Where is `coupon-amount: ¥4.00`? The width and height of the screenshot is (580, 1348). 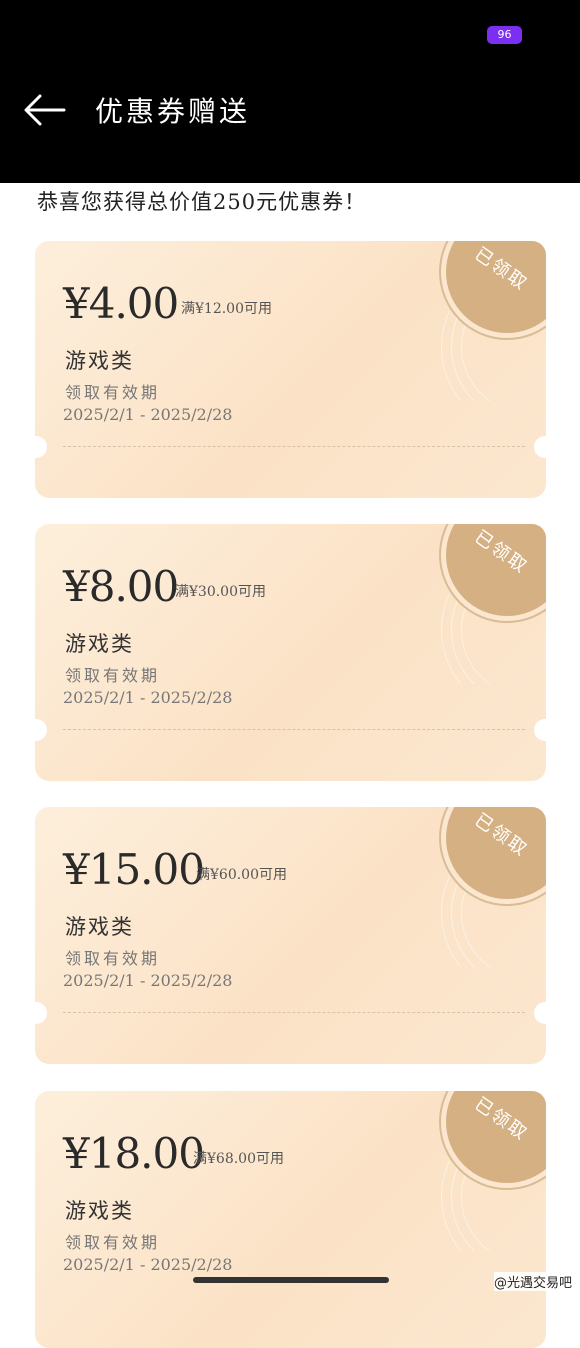 coupon-amount: ¥4.00 is located at coordinates (121, 303).